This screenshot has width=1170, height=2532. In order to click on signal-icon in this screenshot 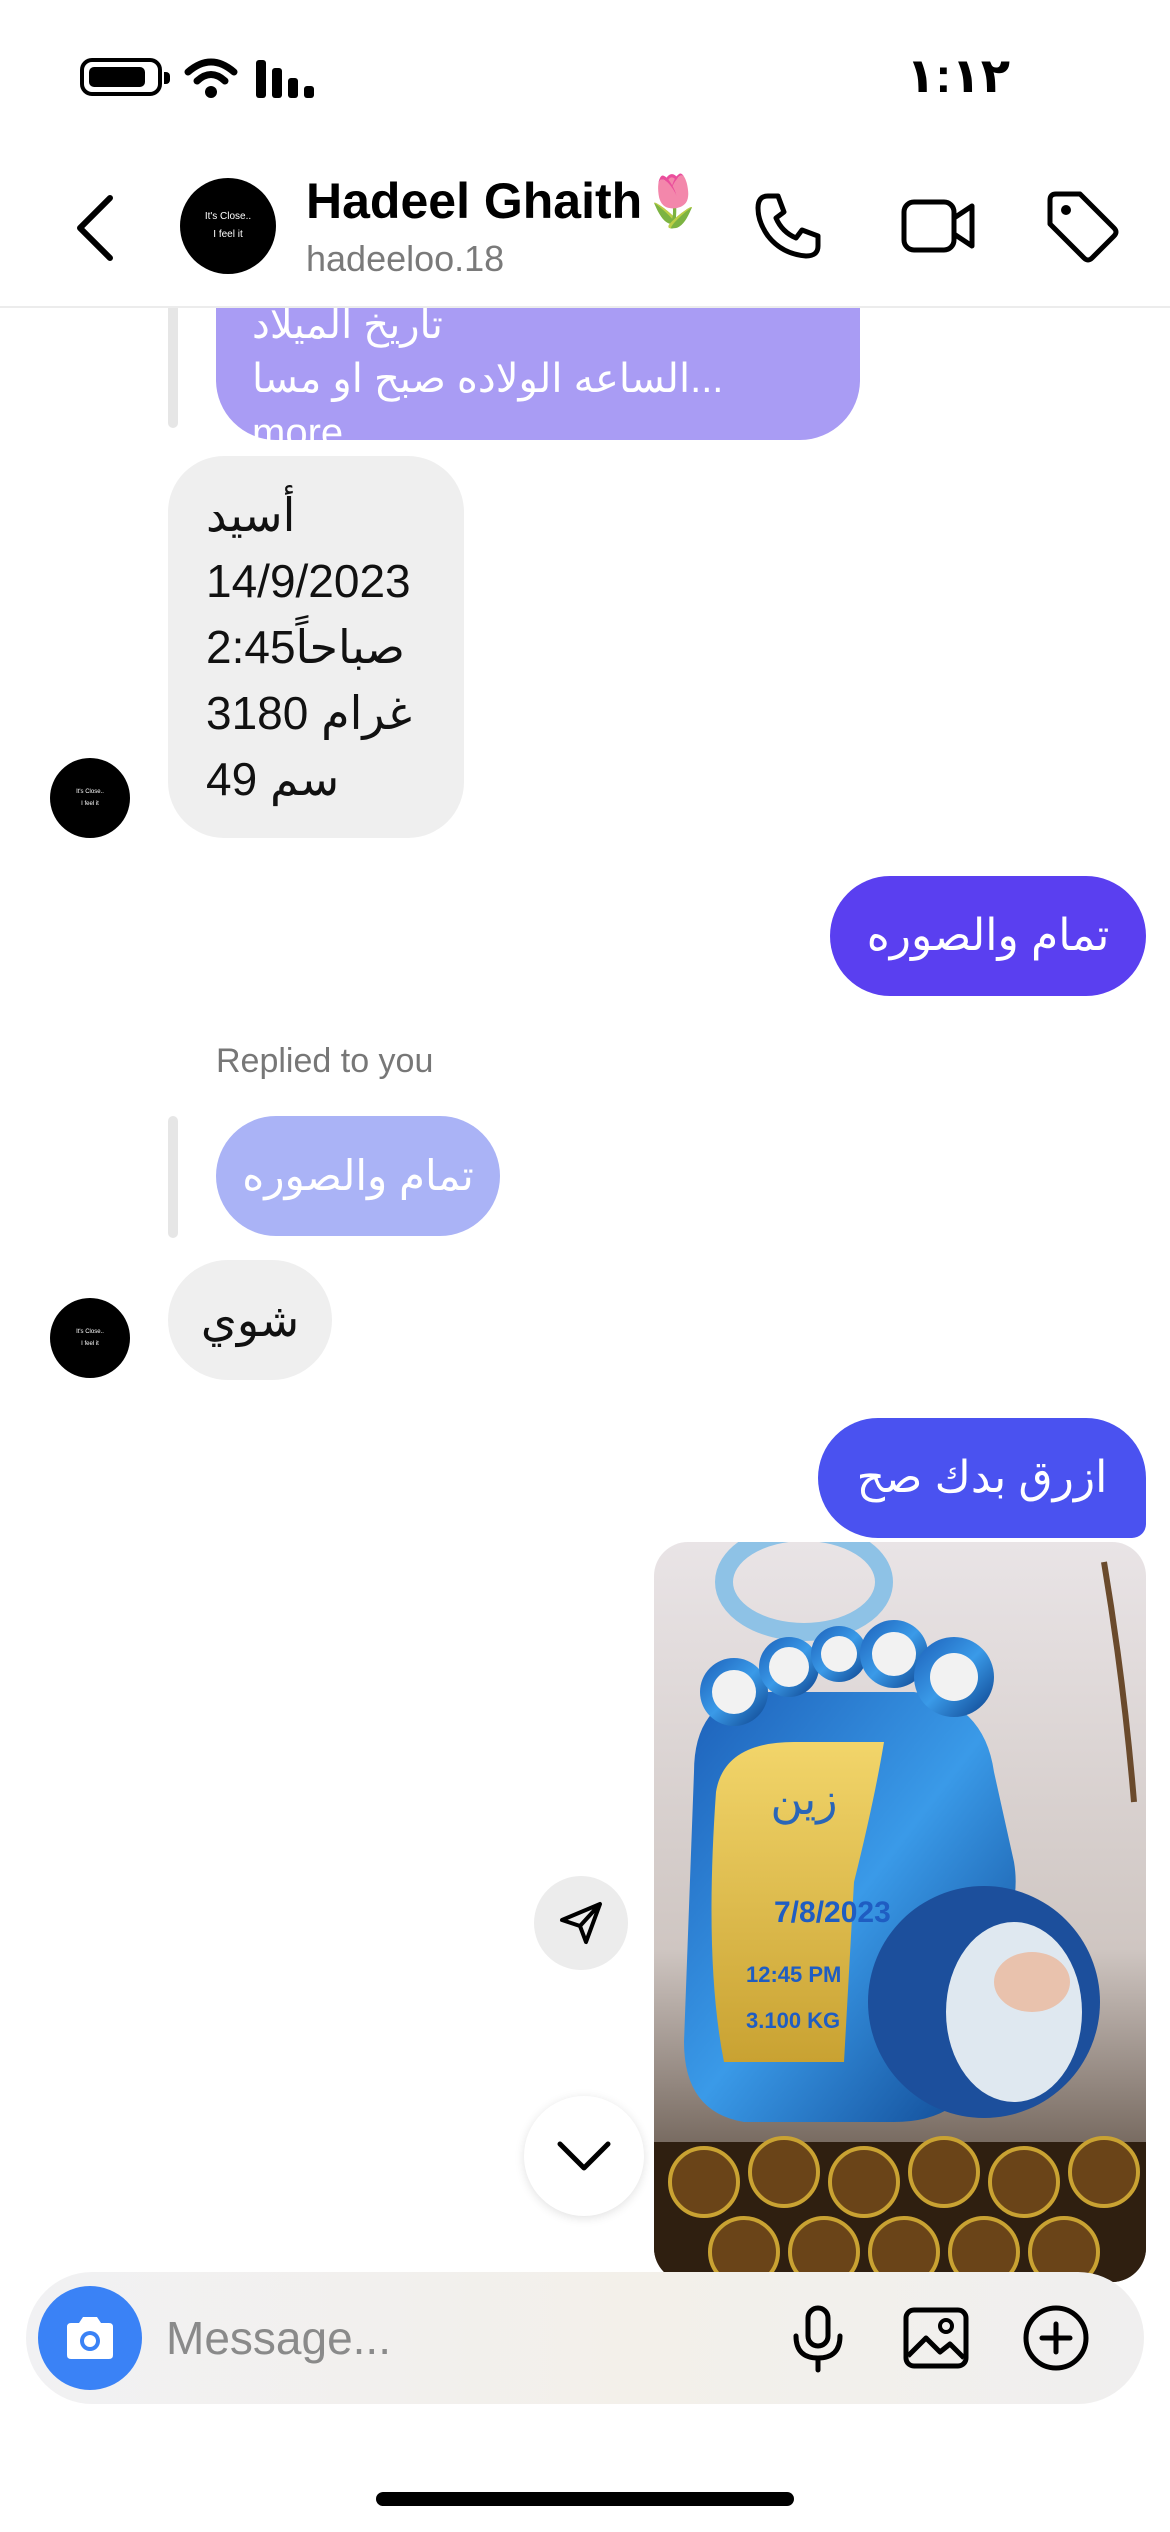, I will do `click(285, 79)`.